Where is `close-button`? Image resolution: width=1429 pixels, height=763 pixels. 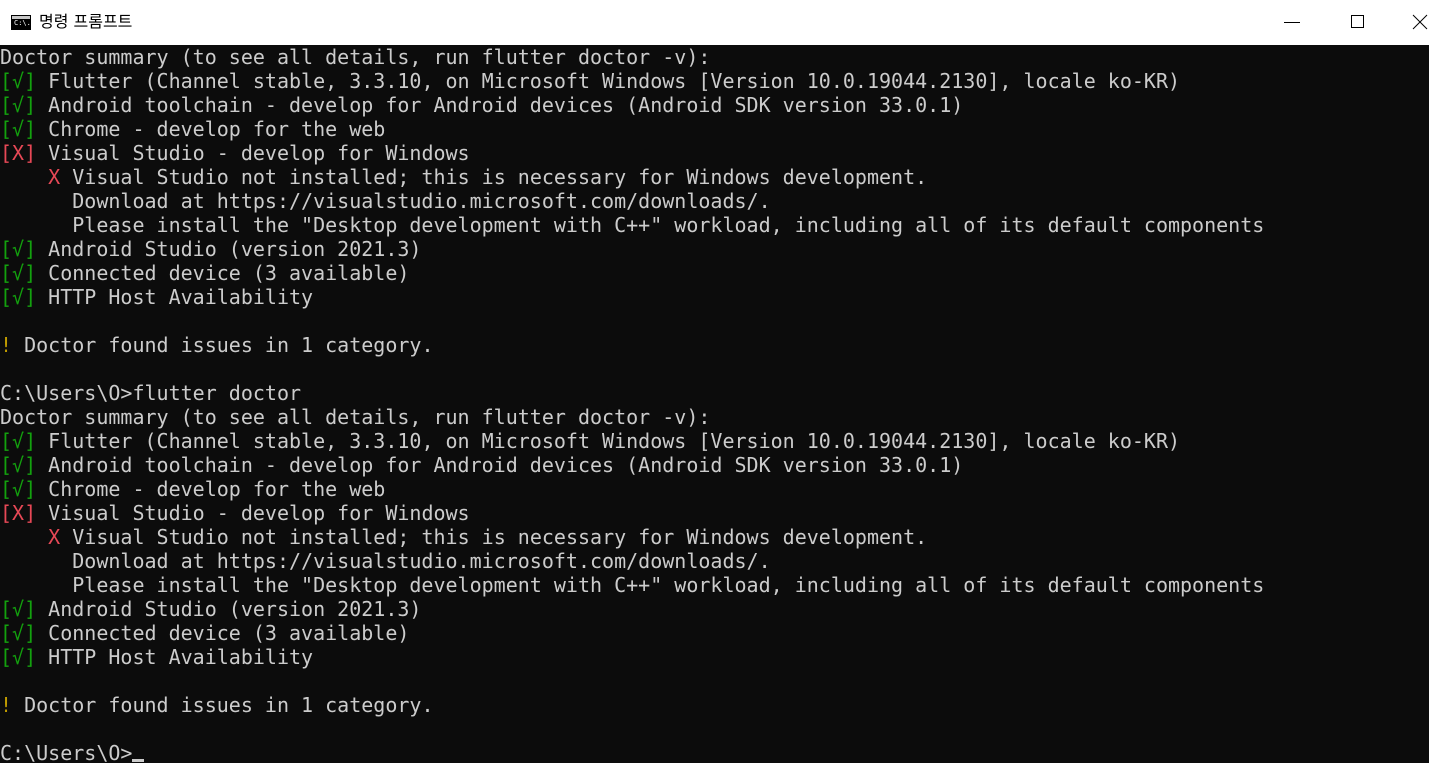
close-button is located at coordinates (1414, 22).